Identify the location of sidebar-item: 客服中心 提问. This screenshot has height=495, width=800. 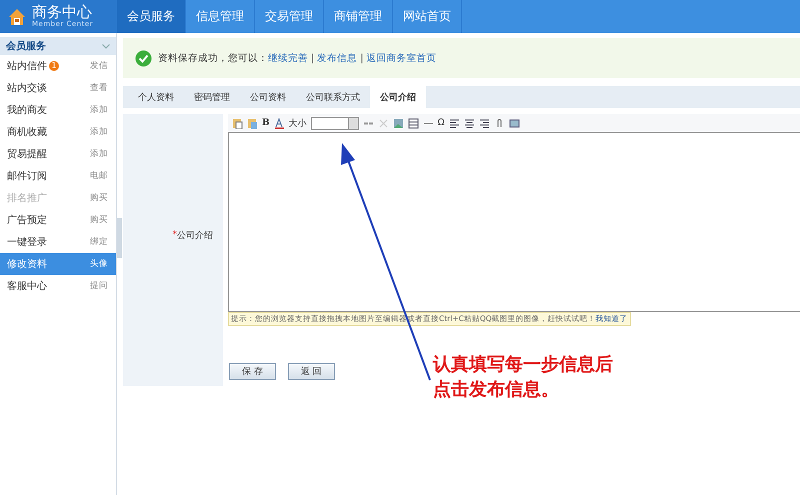
(58, 286).